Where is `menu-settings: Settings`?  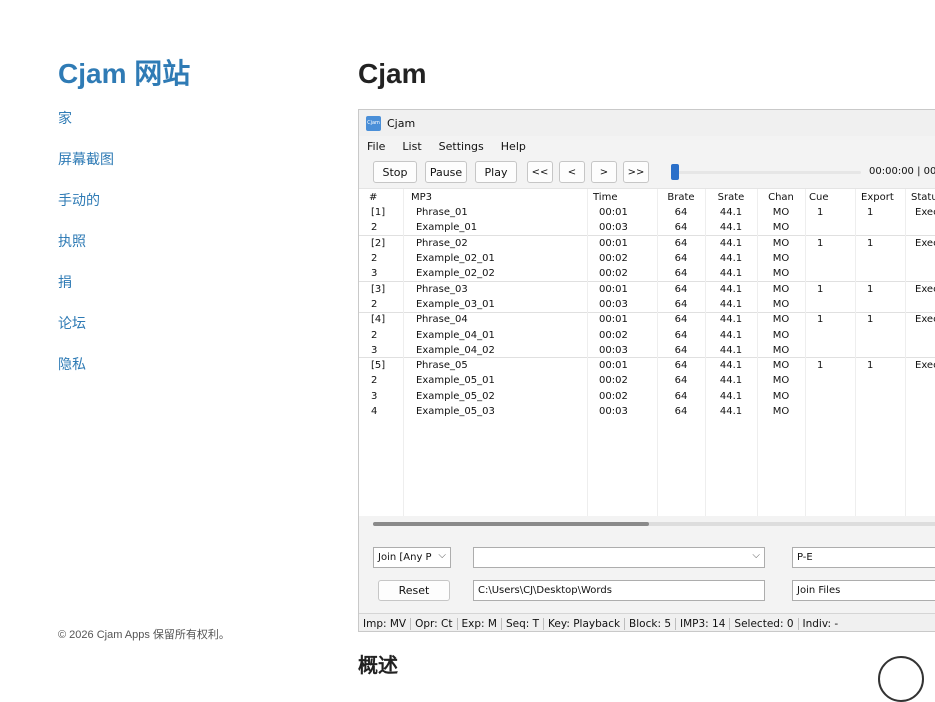
menu-settings: Settings is located at coordinates (461, 146).